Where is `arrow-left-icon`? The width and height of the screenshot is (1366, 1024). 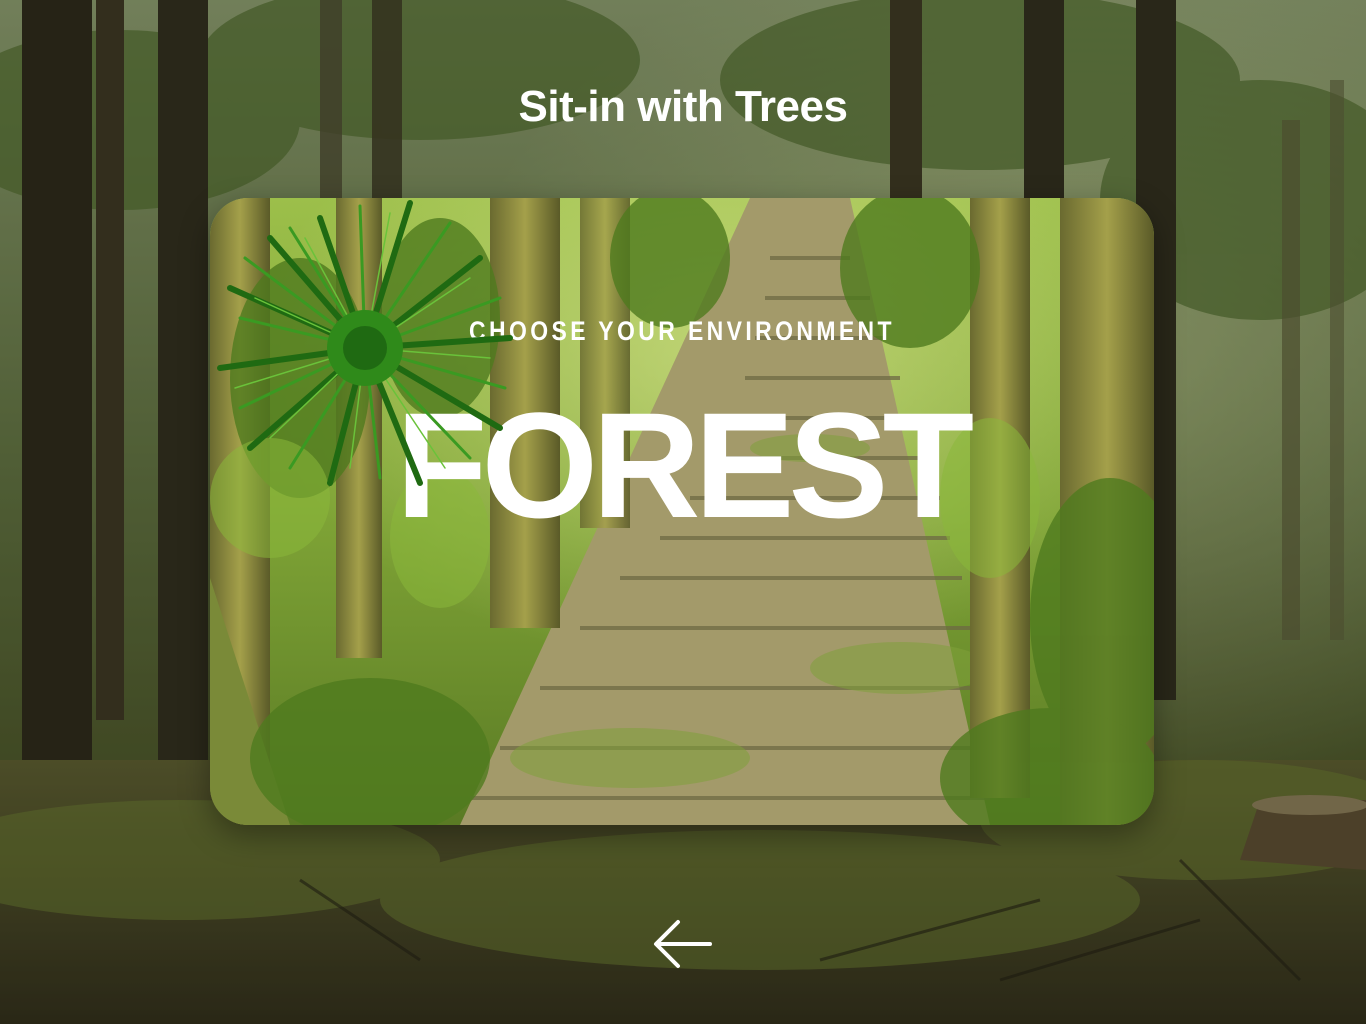 arrow-left-icon is located at coordinates (683, 944).